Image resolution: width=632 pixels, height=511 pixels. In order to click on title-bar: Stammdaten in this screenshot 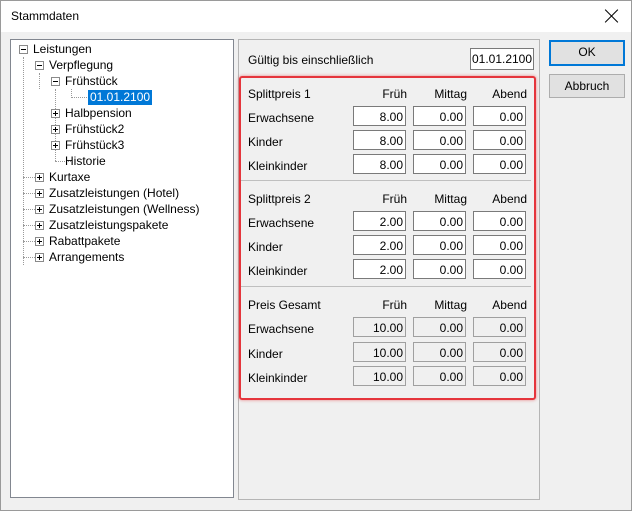, I will do `click(316, 16)`.